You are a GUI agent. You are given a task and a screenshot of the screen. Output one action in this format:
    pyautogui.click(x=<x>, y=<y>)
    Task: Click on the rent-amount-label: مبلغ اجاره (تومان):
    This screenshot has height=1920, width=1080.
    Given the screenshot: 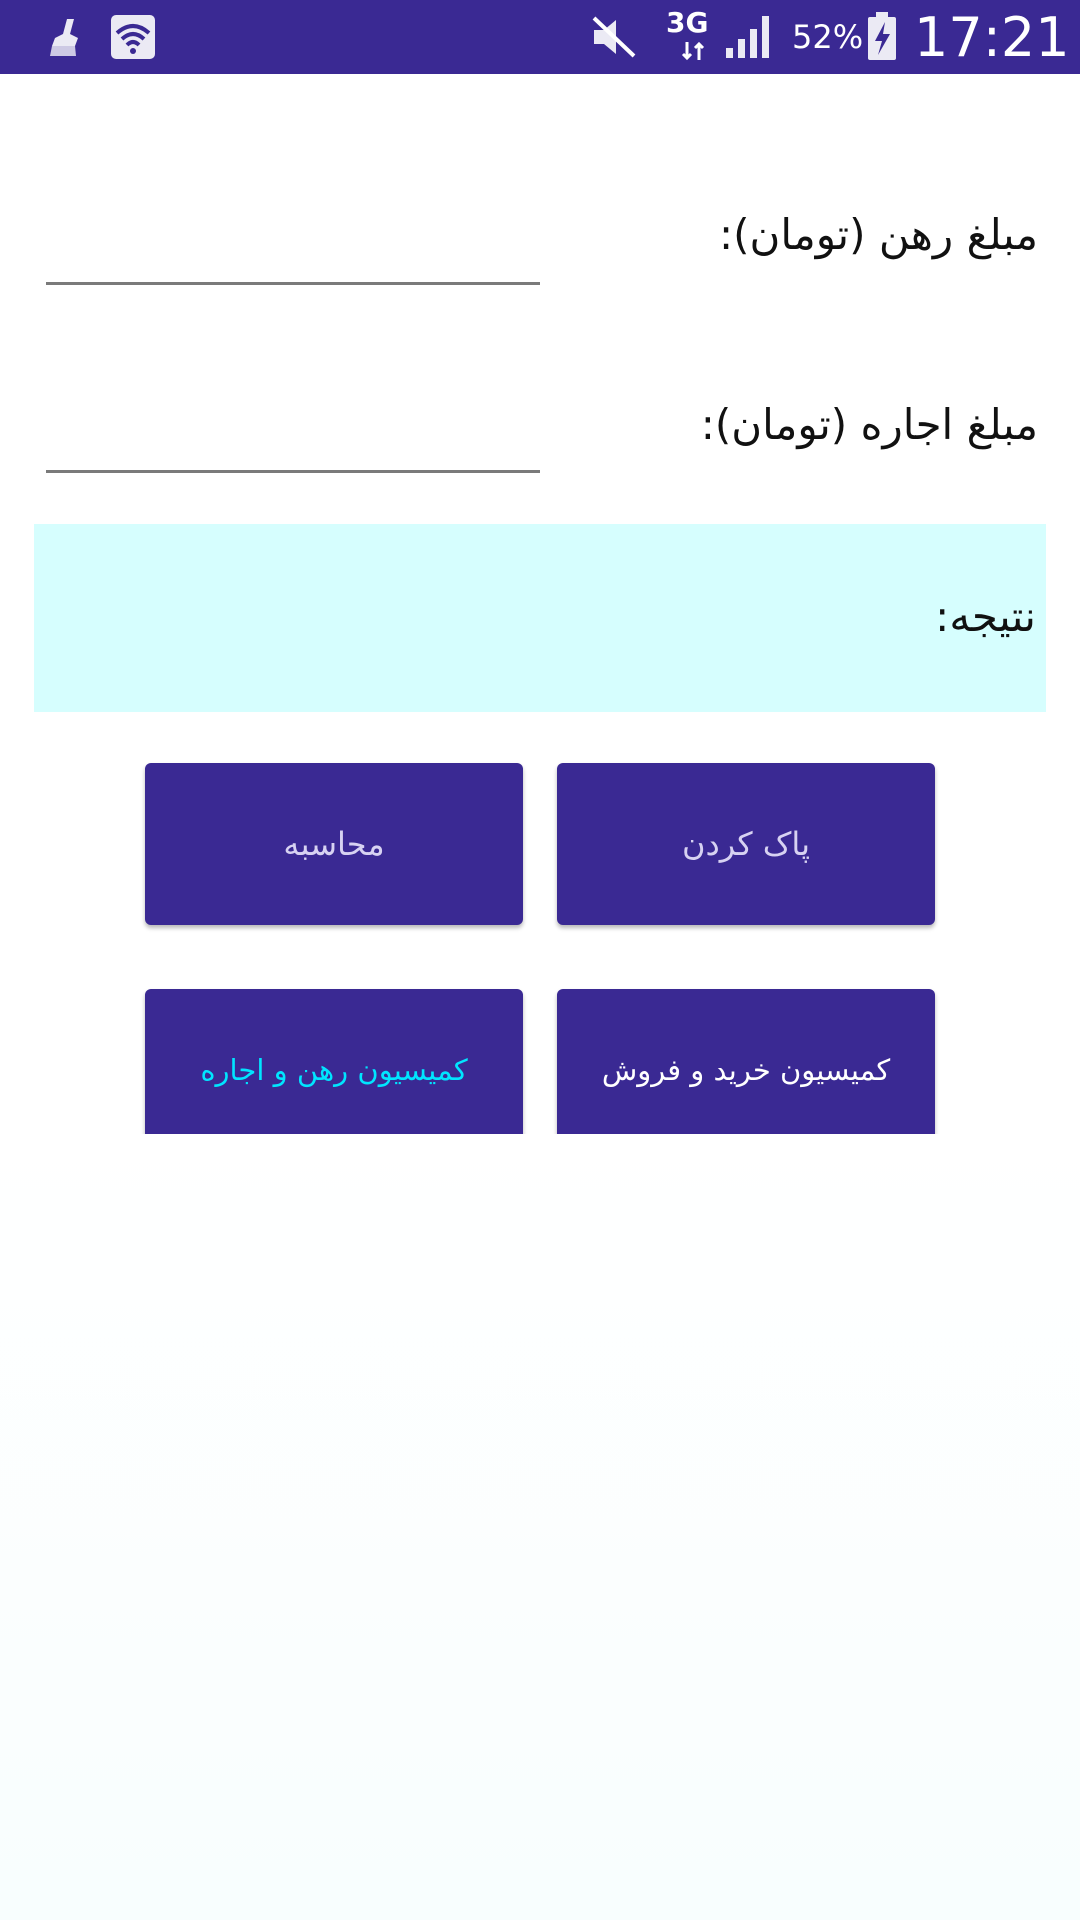 What is the action you would take?
    pyautogui.click(x=869, y=424)
    